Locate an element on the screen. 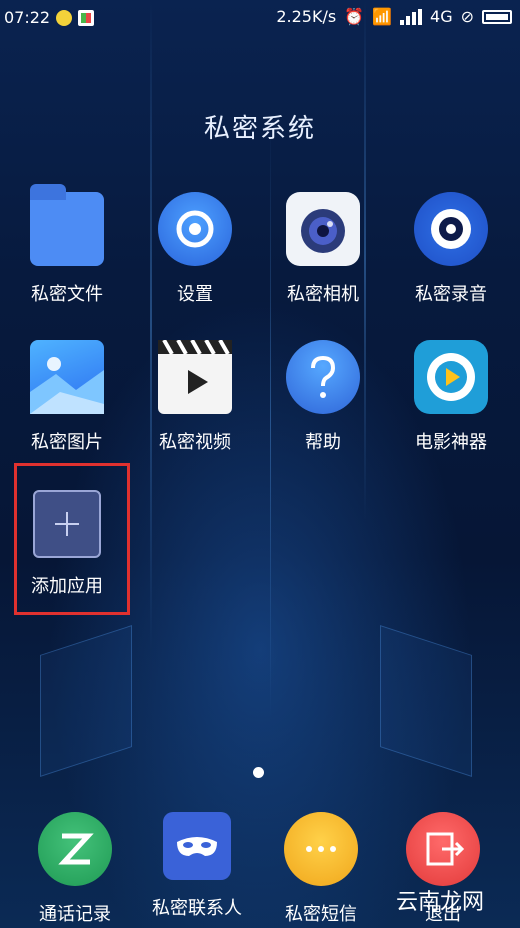 Image resolution: width=520 pixels, height=928 pixels. network-speed: 2.25K/s is located at coordinates (306, 16).